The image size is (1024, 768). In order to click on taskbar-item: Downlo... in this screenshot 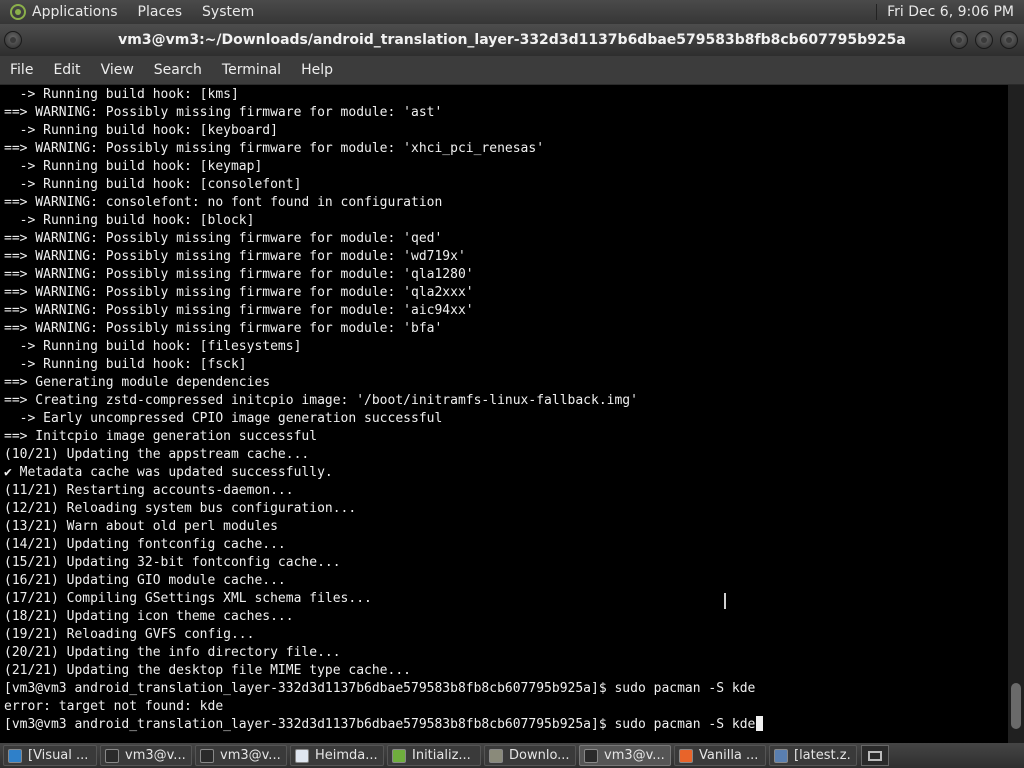, I will do `click(530, 755)`.